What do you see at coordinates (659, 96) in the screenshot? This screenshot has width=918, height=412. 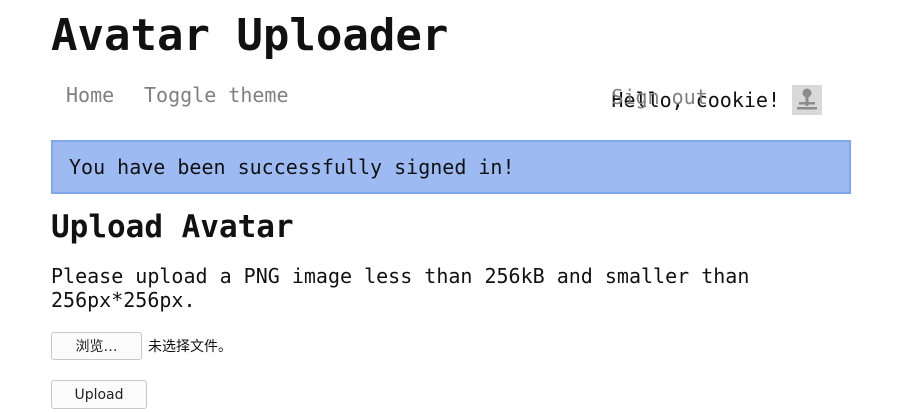 I see `sign-out-link: Sign out` at bounding box center [659, 96].